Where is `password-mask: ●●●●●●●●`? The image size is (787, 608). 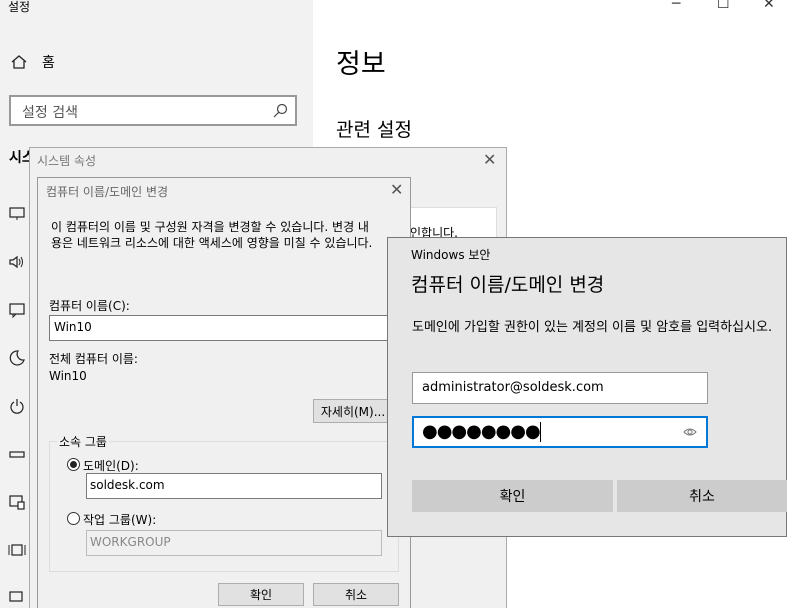 password-mask: ●●●●●●●● is located at coordinates (481, 431).